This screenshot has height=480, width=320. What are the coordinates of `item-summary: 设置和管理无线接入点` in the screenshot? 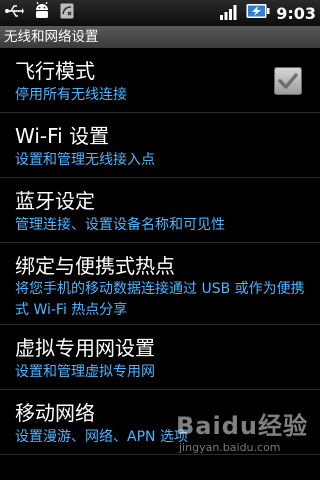 It's located at (85, 160).